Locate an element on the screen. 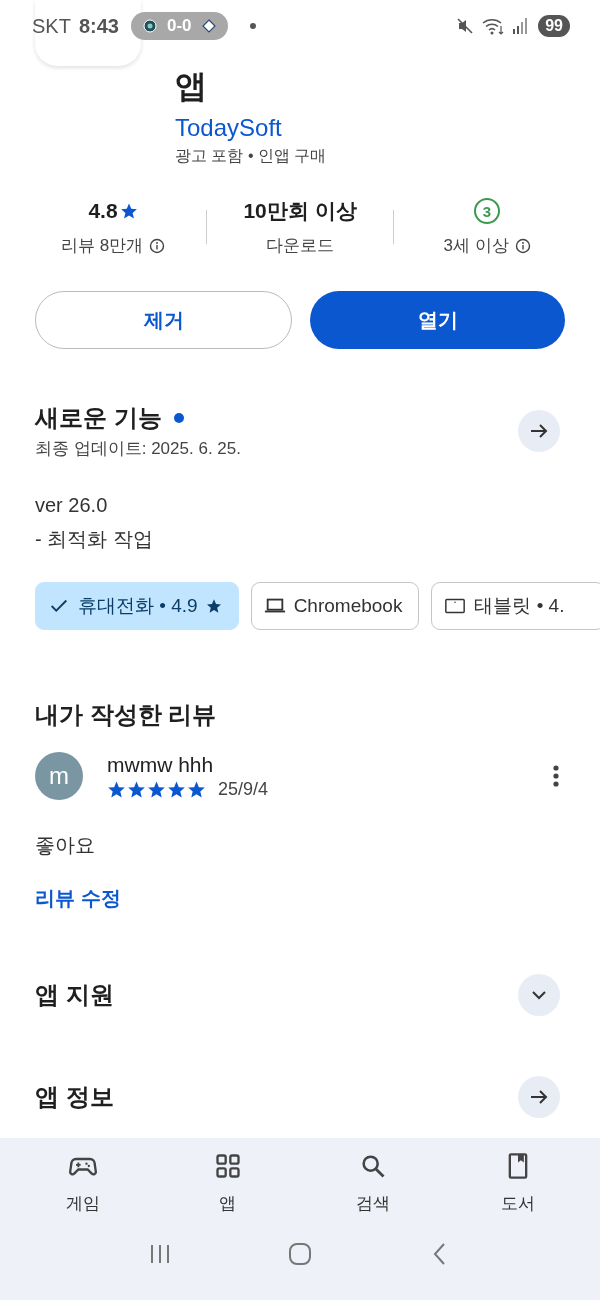 This screenshot has width=600, height=1300. more-icon is located at coordinates (556, 776).